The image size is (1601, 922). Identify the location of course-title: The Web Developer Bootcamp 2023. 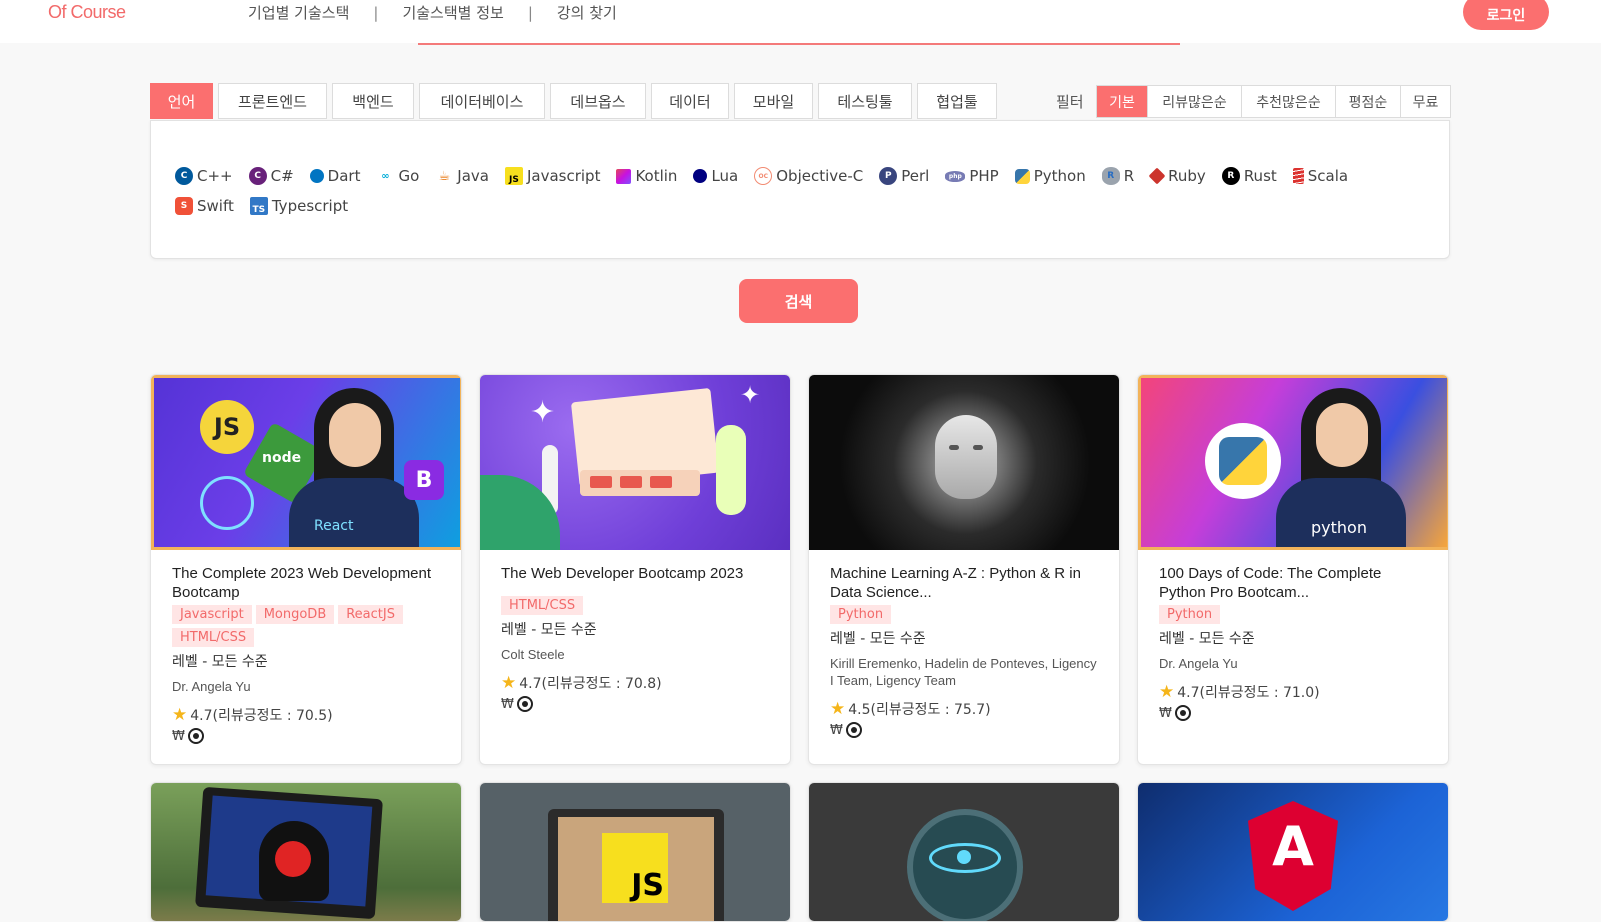
(635, 573).